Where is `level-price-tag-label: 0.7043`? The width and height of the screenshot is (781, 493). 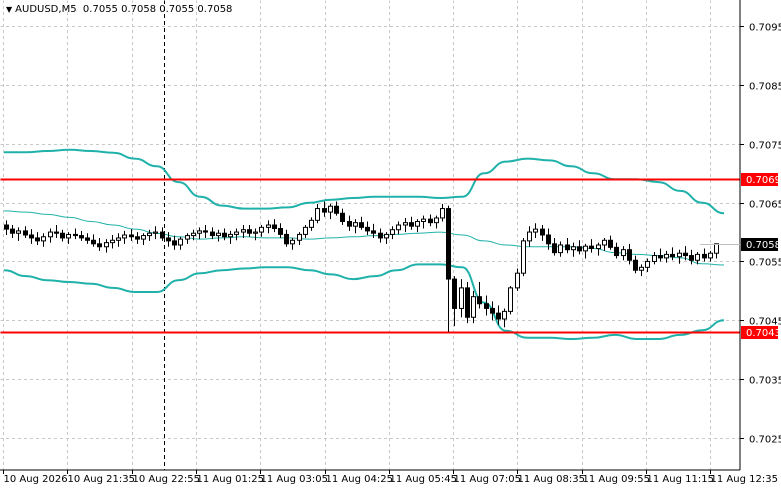
level-price-tag-label: 0.7043 is located at coordinates (763, 333).